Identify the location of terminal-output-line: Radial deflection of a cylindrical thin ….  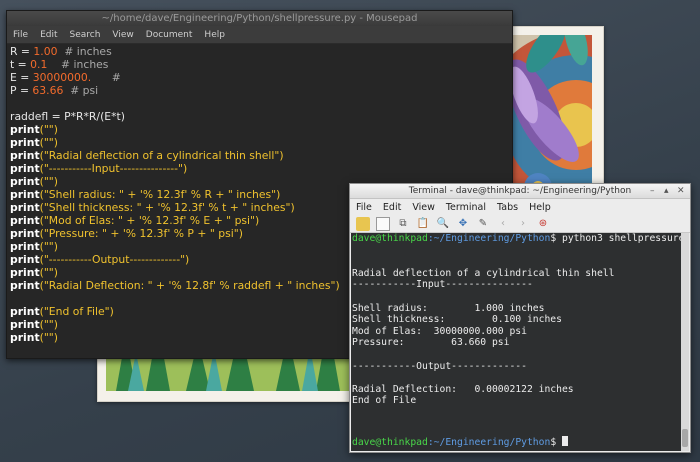
(483, 273).